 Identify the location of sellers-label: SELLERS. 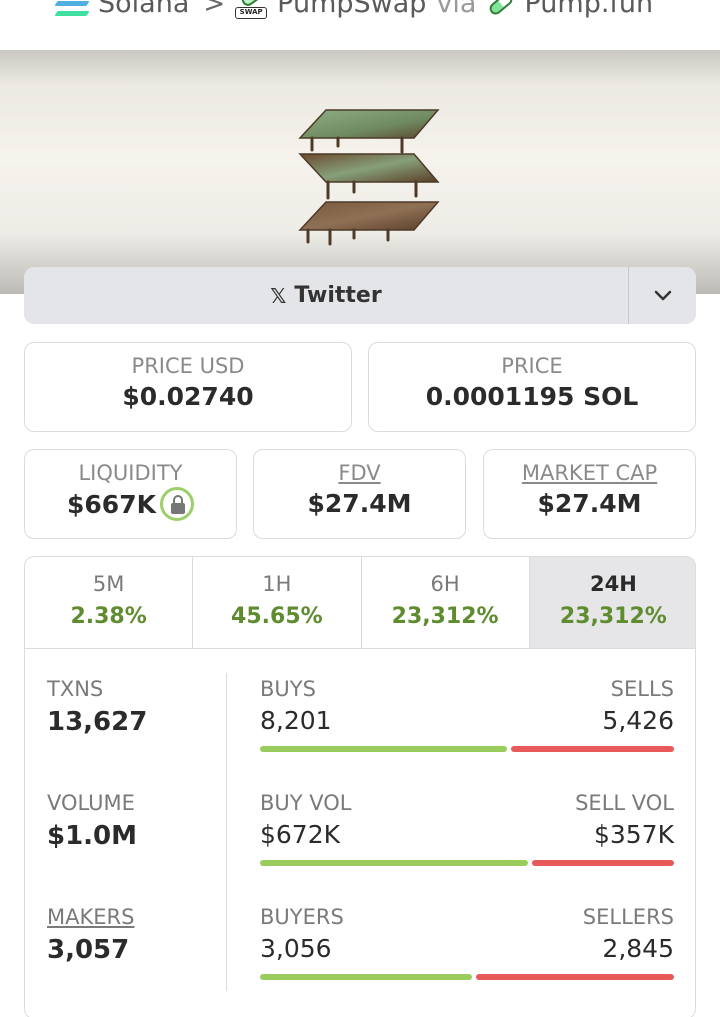
(628, 917).